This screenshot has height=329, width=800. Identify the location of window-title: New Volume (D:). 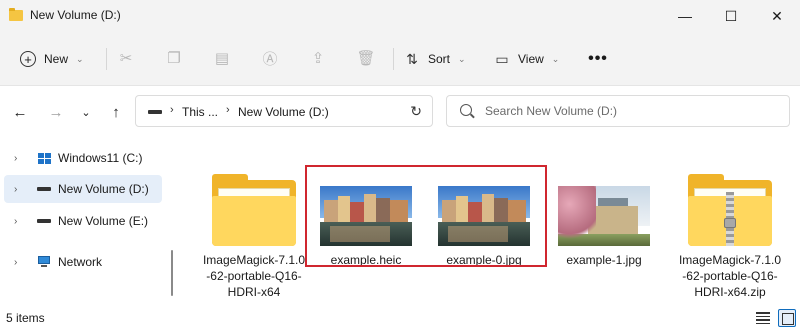
(75, 15).